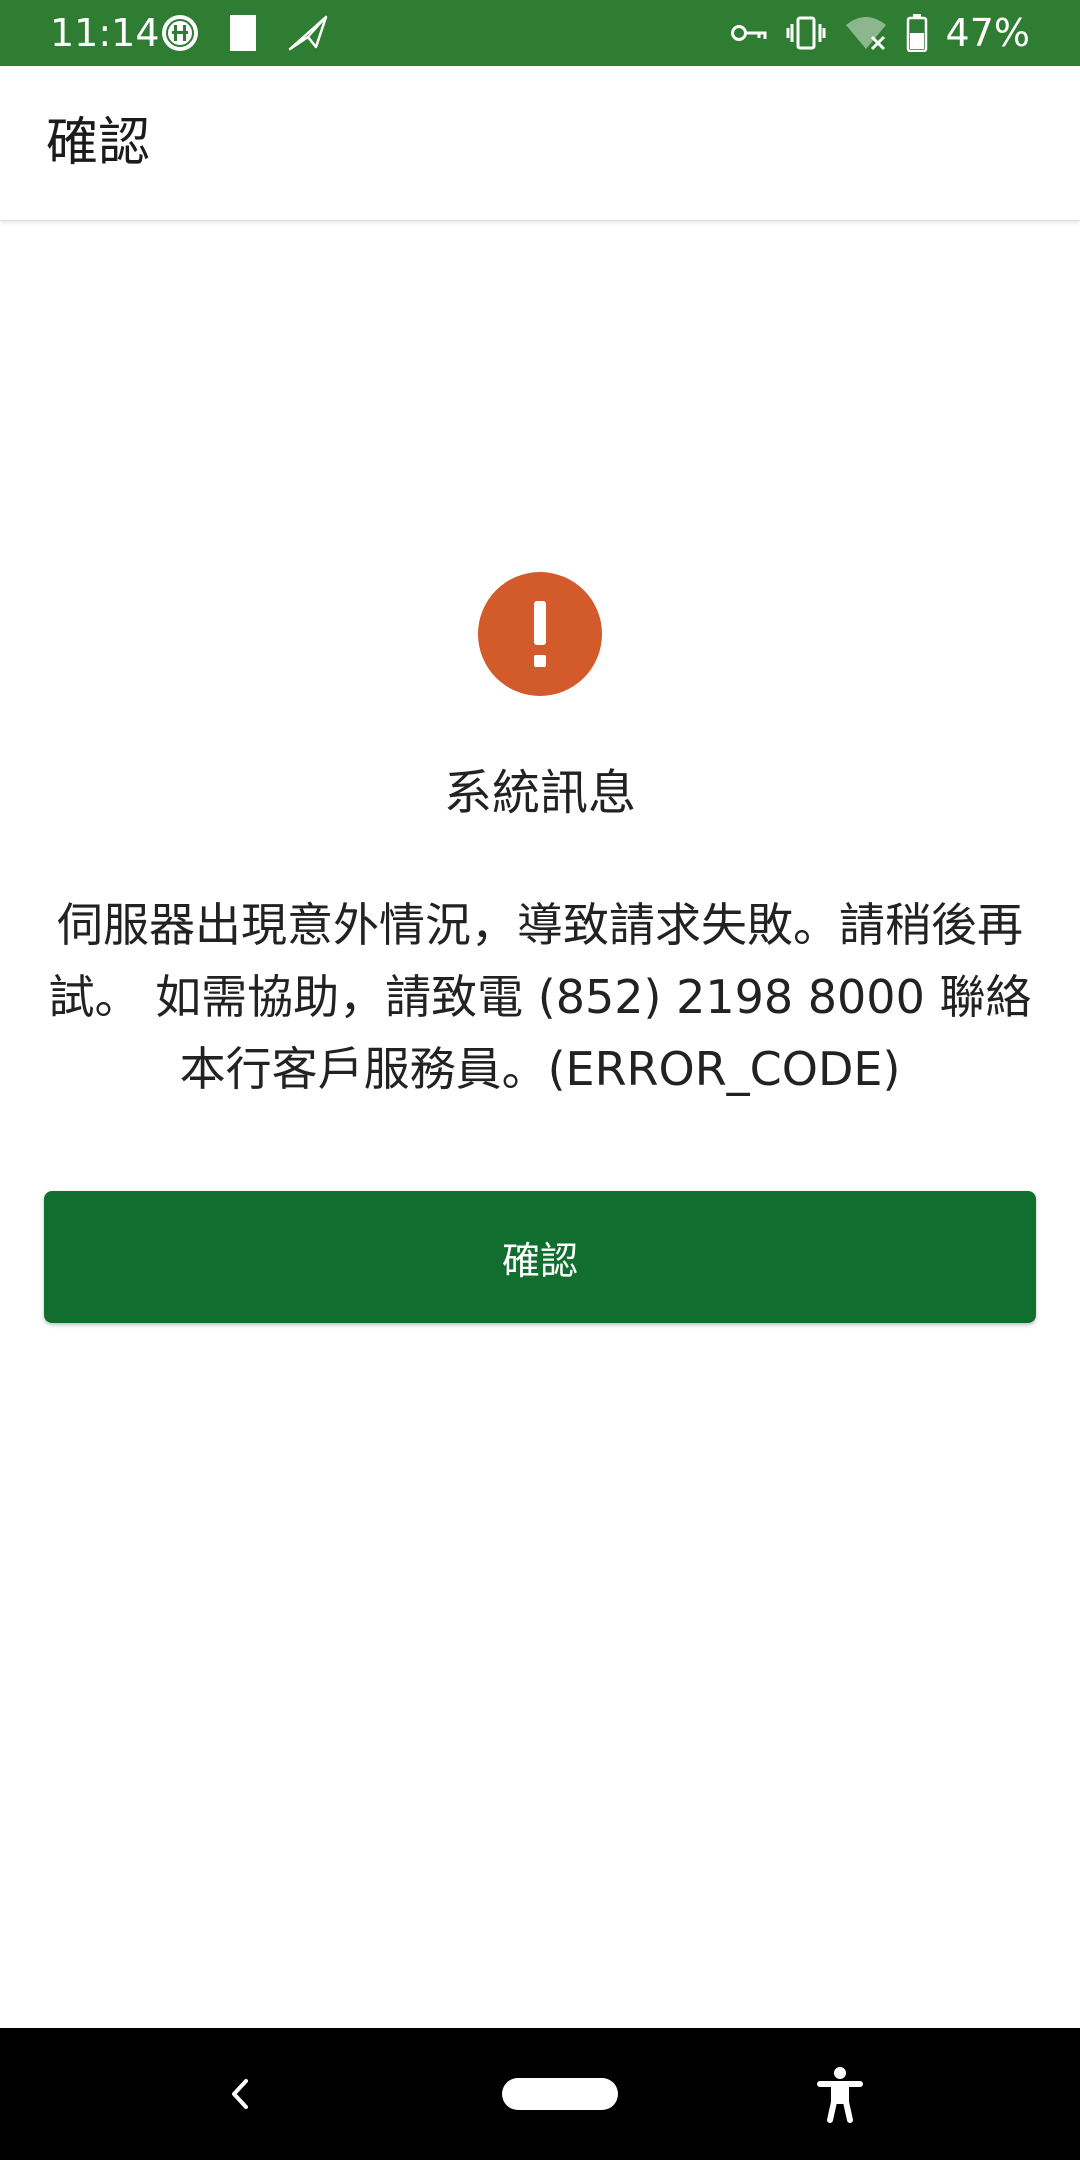 The width and height of the screenshot is (1080, 2160). Describe the element at coordinates (98, 143) in the screenshot. I see `page-title: 確認` at that location.